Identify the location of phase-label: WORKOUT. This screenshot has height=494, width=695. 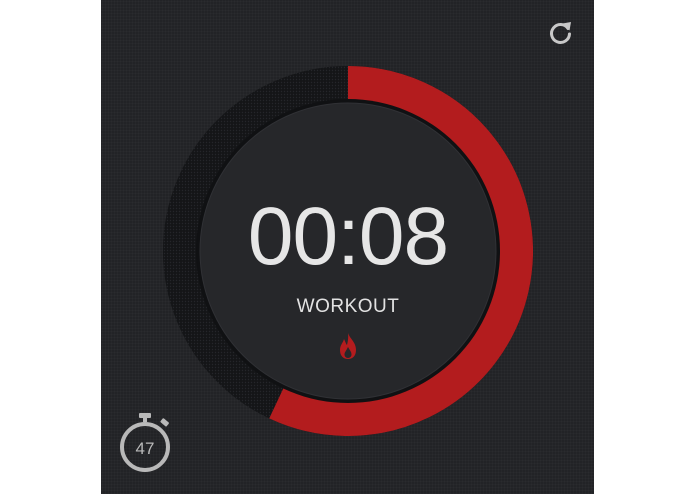
(348, 306).